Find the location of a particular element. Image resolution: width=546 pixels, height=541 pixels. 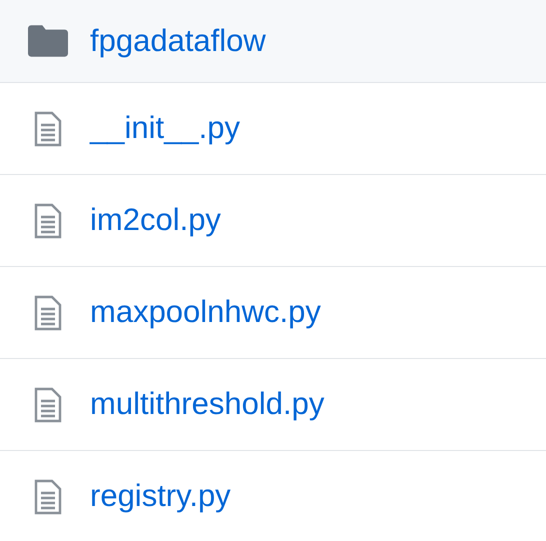

folder-link: fpgadataflow is located at coordinates (178, 41).